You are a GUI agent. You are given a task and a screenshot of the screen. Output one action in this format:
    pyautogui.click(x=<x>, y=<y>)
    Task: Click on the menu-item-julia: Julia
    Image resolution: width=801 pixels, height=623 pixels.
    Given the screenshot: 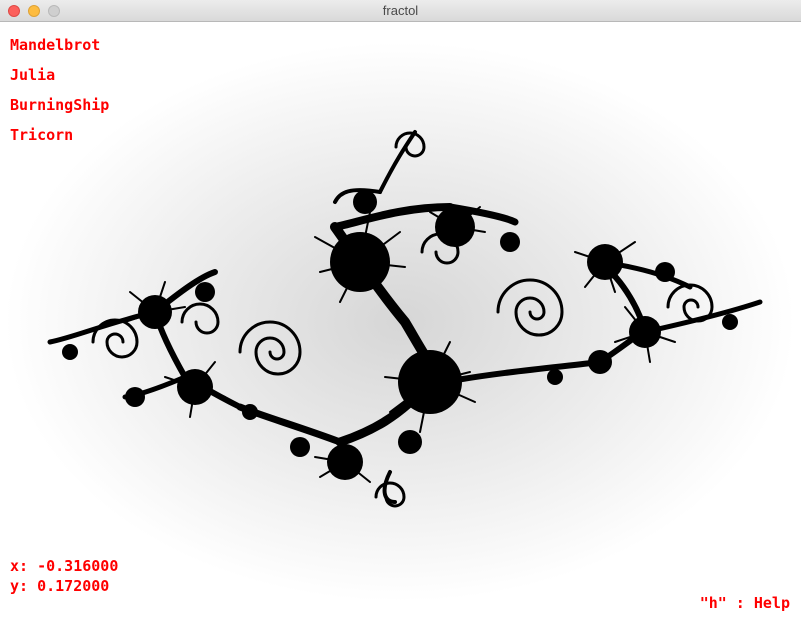 What is the action you would take?
    pyautogui.click(x=59, y=79)
    